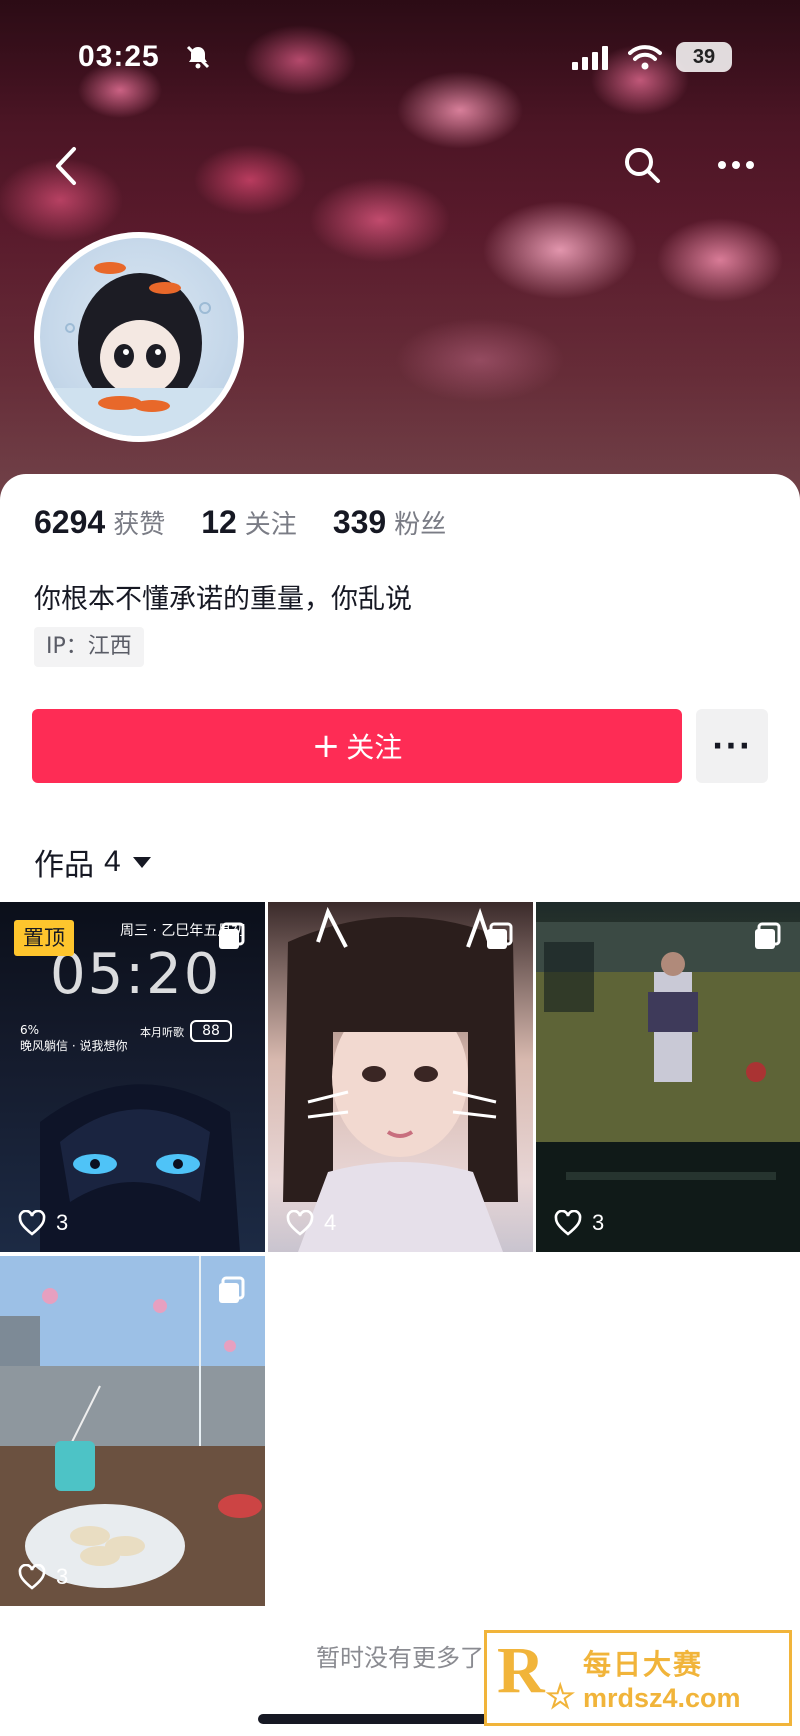 Image resolution: width=800 pixels, height=1736 pixels. I want to click on lock-time: 05:20, so click(136, 974).